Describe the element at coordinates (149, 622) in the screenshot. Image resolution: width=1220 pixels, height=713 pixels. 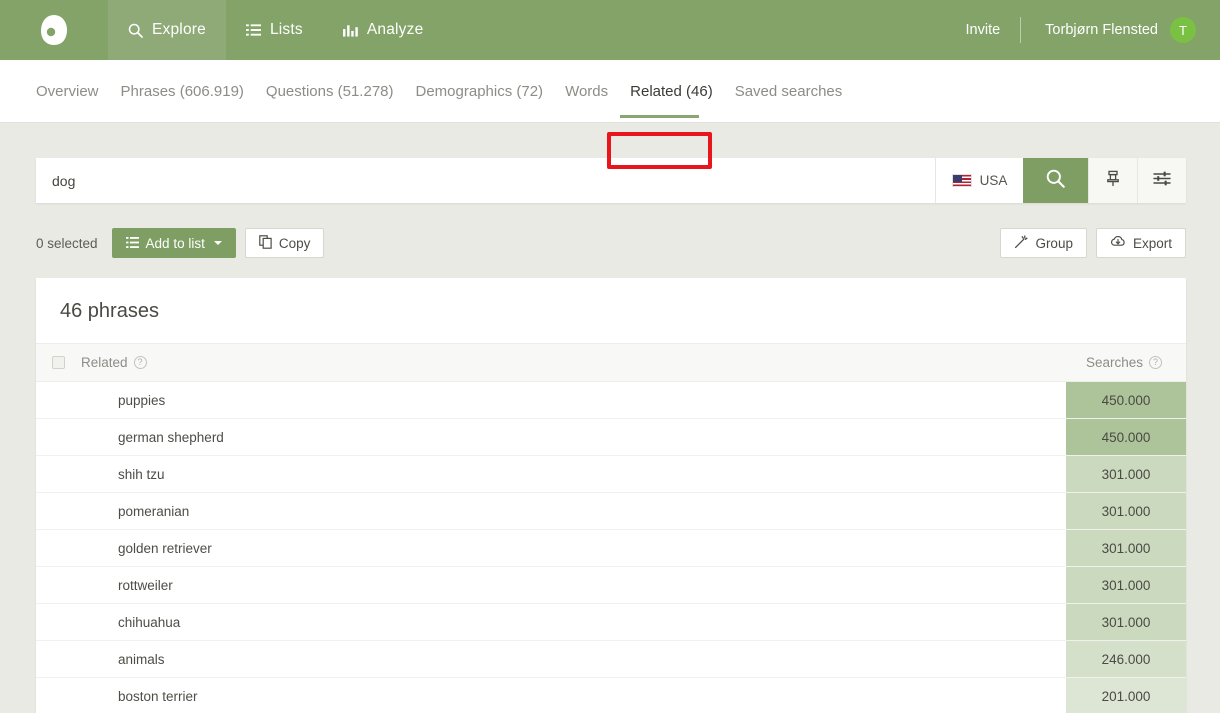
I see `row-phrase: chihuahua` at that location.